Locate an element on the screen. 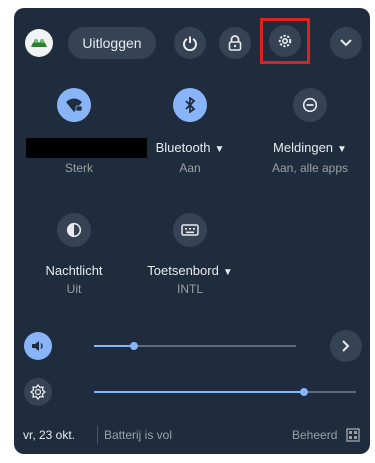 This screenshot has width=375, height=463. night-light-toggle is located at coordinates (74, 230).